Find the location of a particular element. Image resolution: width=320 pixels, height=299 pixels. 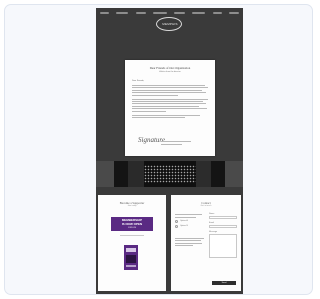

name-field is located at coordinates (223, 217).